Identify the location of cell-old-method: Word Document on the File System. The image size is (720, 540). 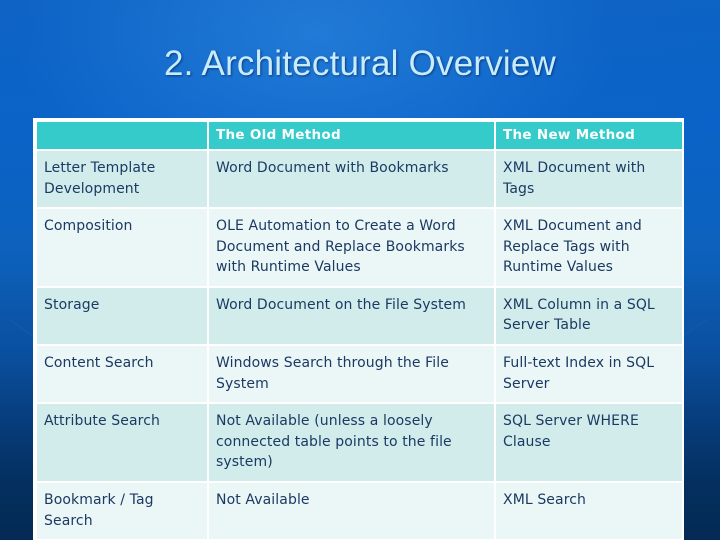
(351, 316).